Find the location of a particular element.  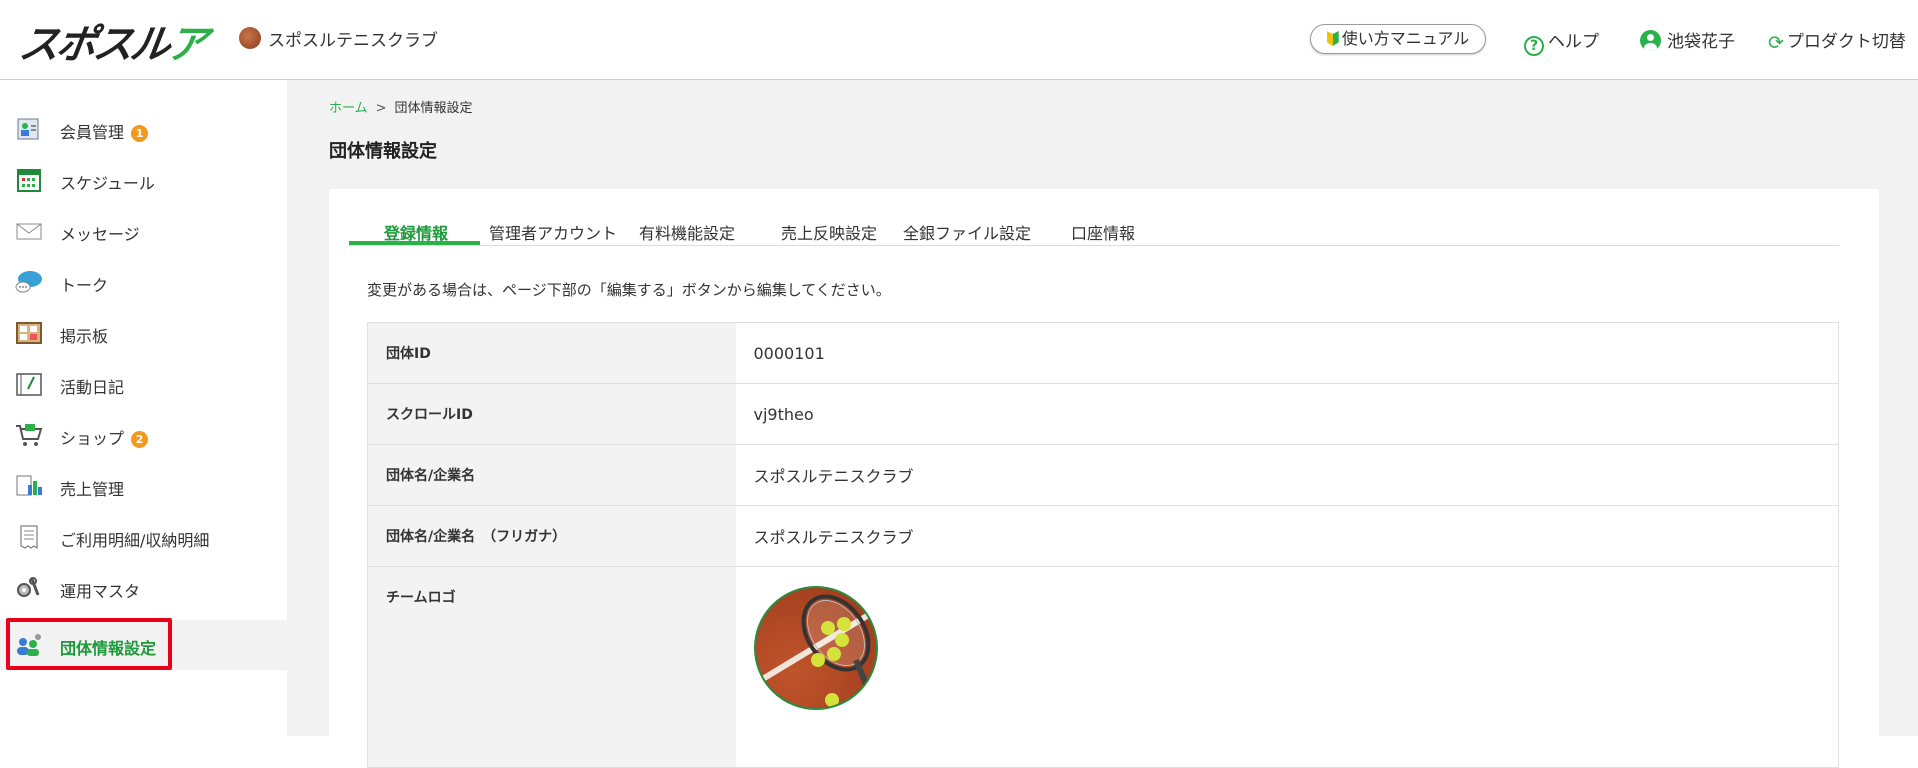

user-menu: 池袋花子 is located at coordinates (1687, 39).